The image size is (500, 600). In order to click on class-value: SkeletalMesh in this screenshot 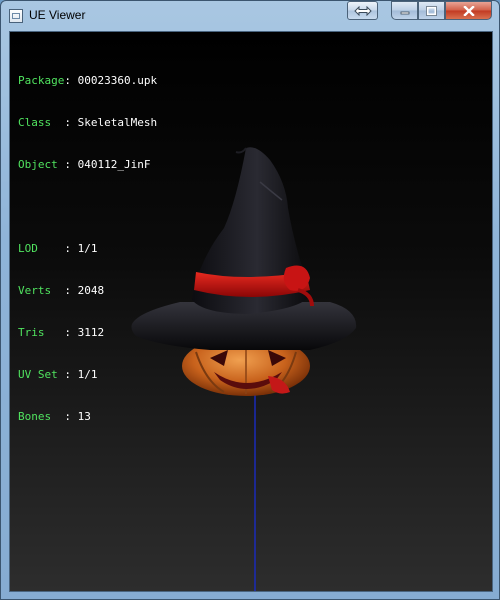, I will do `click(117, 122)`.